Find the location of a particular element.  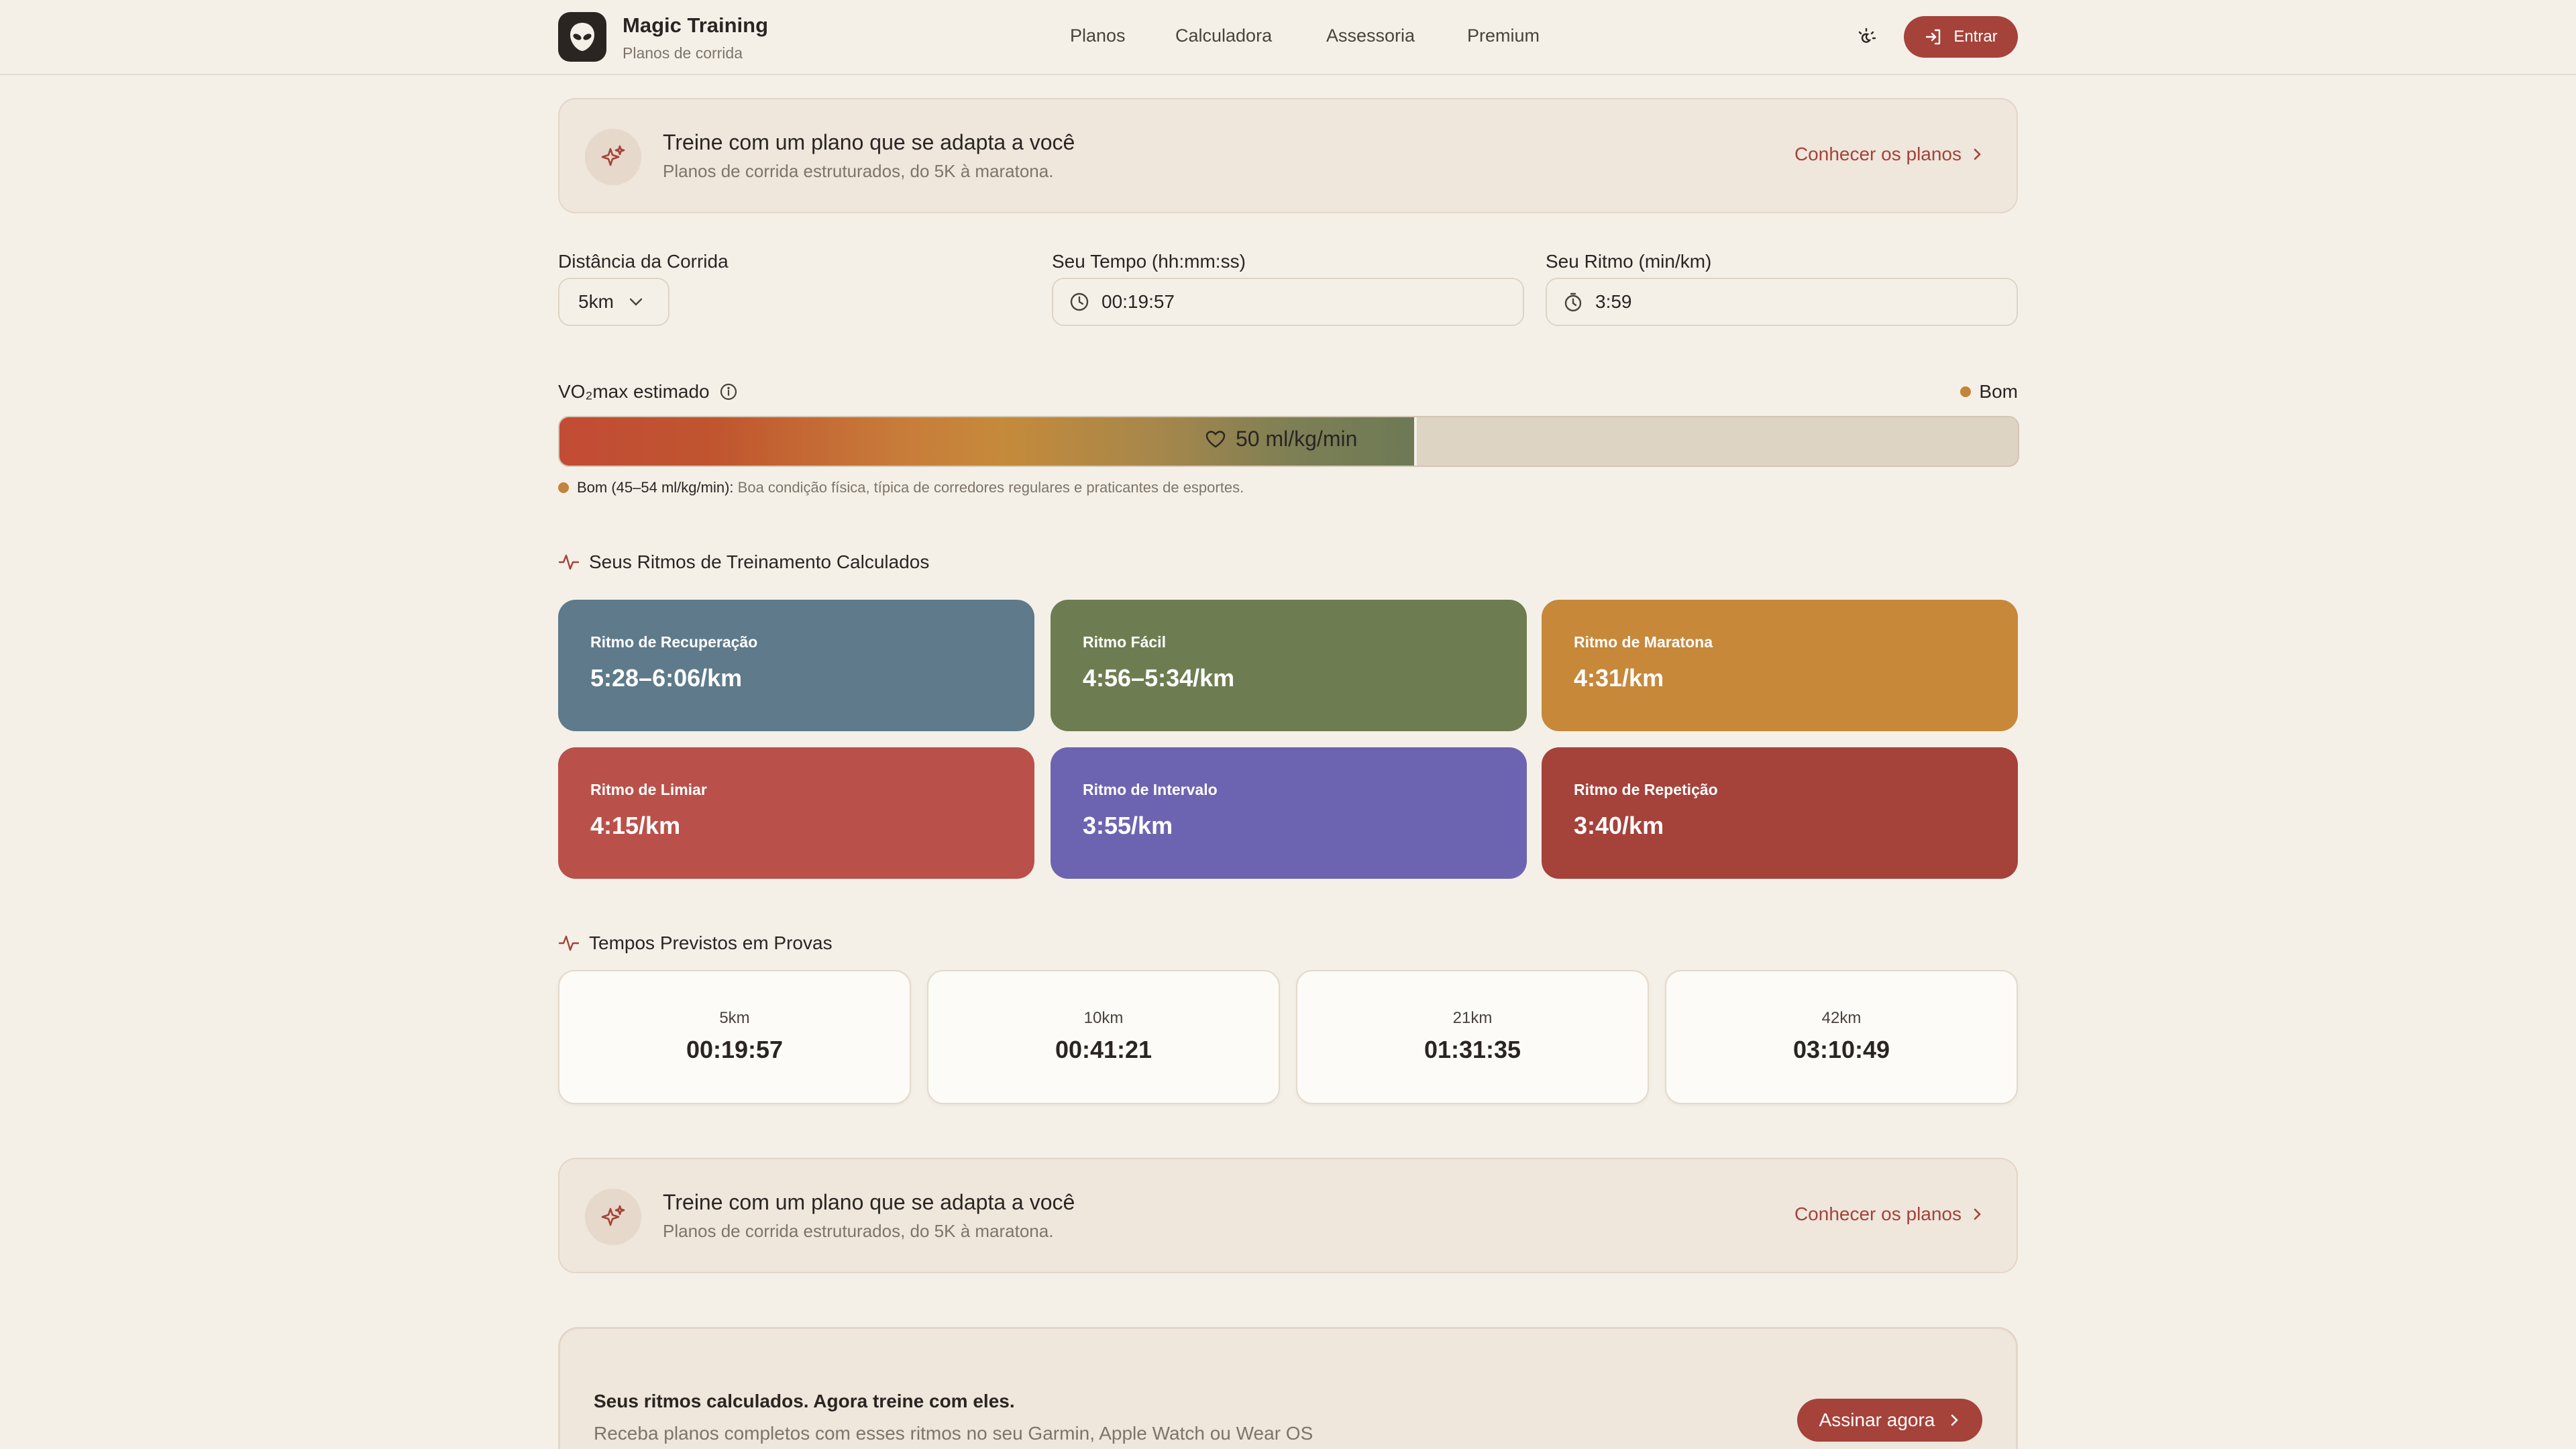

race-time: 00:41:21 is located at coordinates (1103, 1049).